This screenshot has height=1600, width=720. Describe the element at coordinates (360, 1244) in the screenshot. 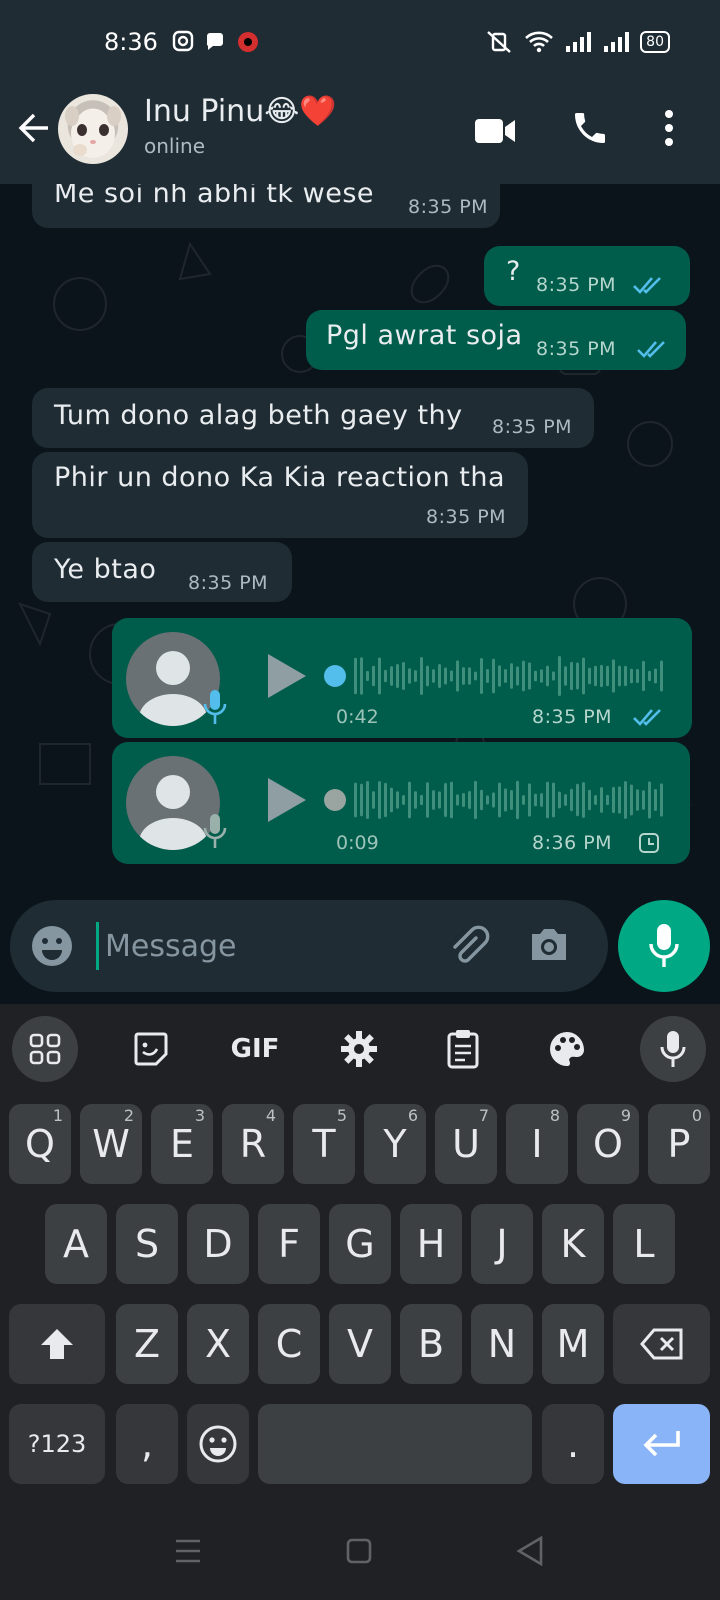

I see `key-g: G` at that location.